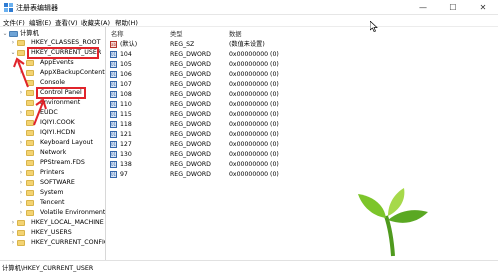 This screenshot has width=498, height=272. I want to click on value-row: 01 104 REG_DWORD 0x00000000 (0), so click(302, 54).